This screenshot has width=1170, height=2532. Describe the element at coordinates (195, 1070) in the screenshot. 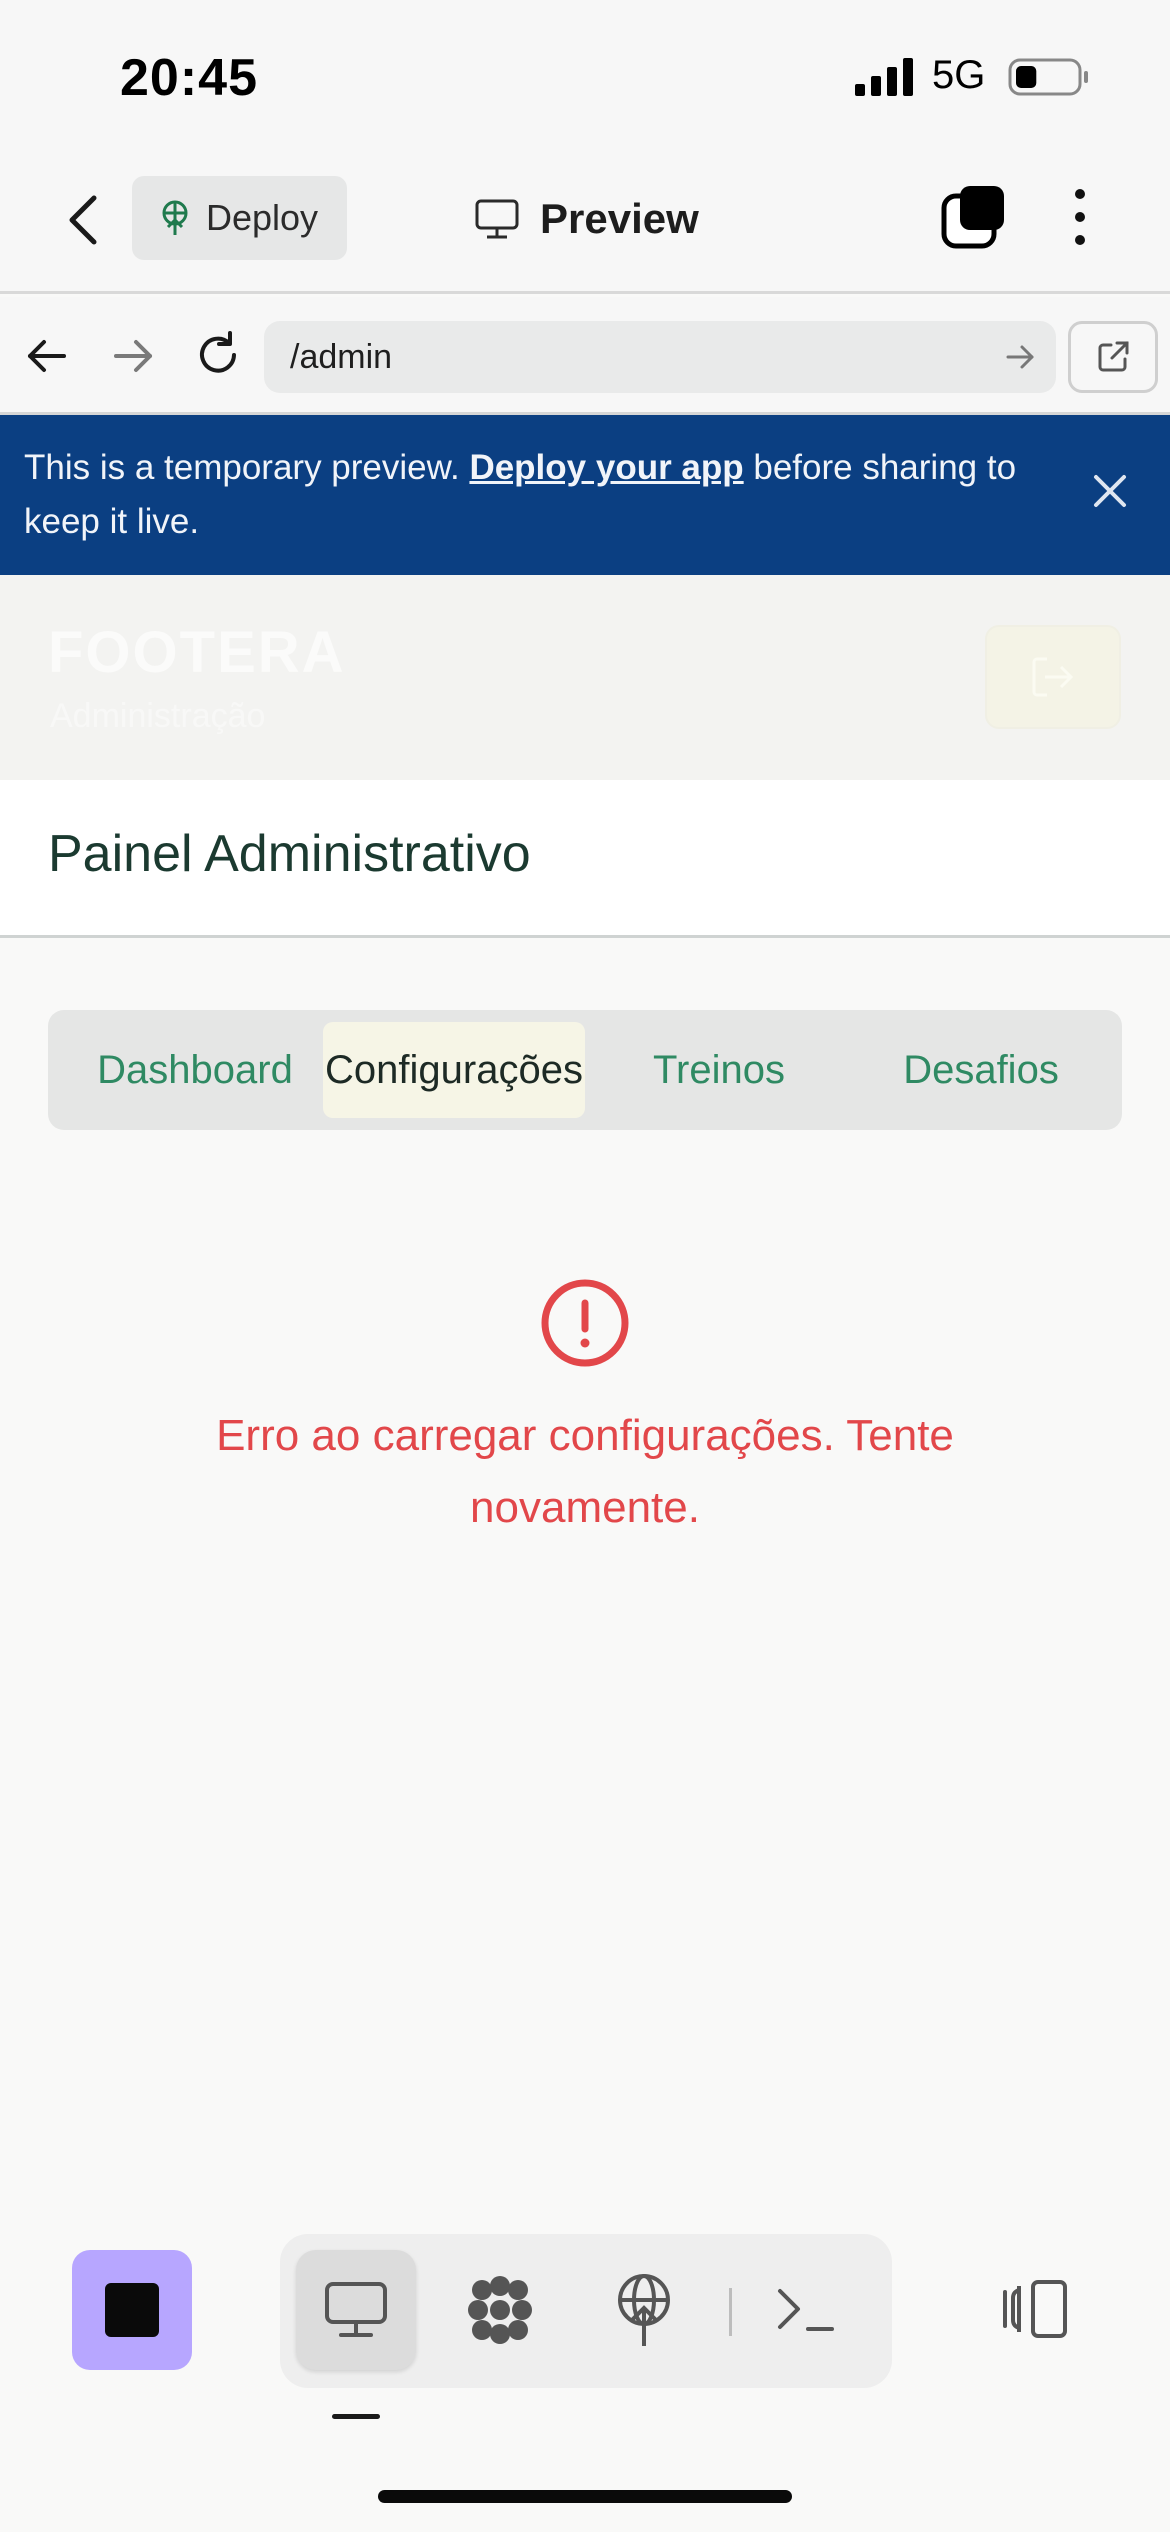

I see `tab-dashboard: Dashboard` at that location.